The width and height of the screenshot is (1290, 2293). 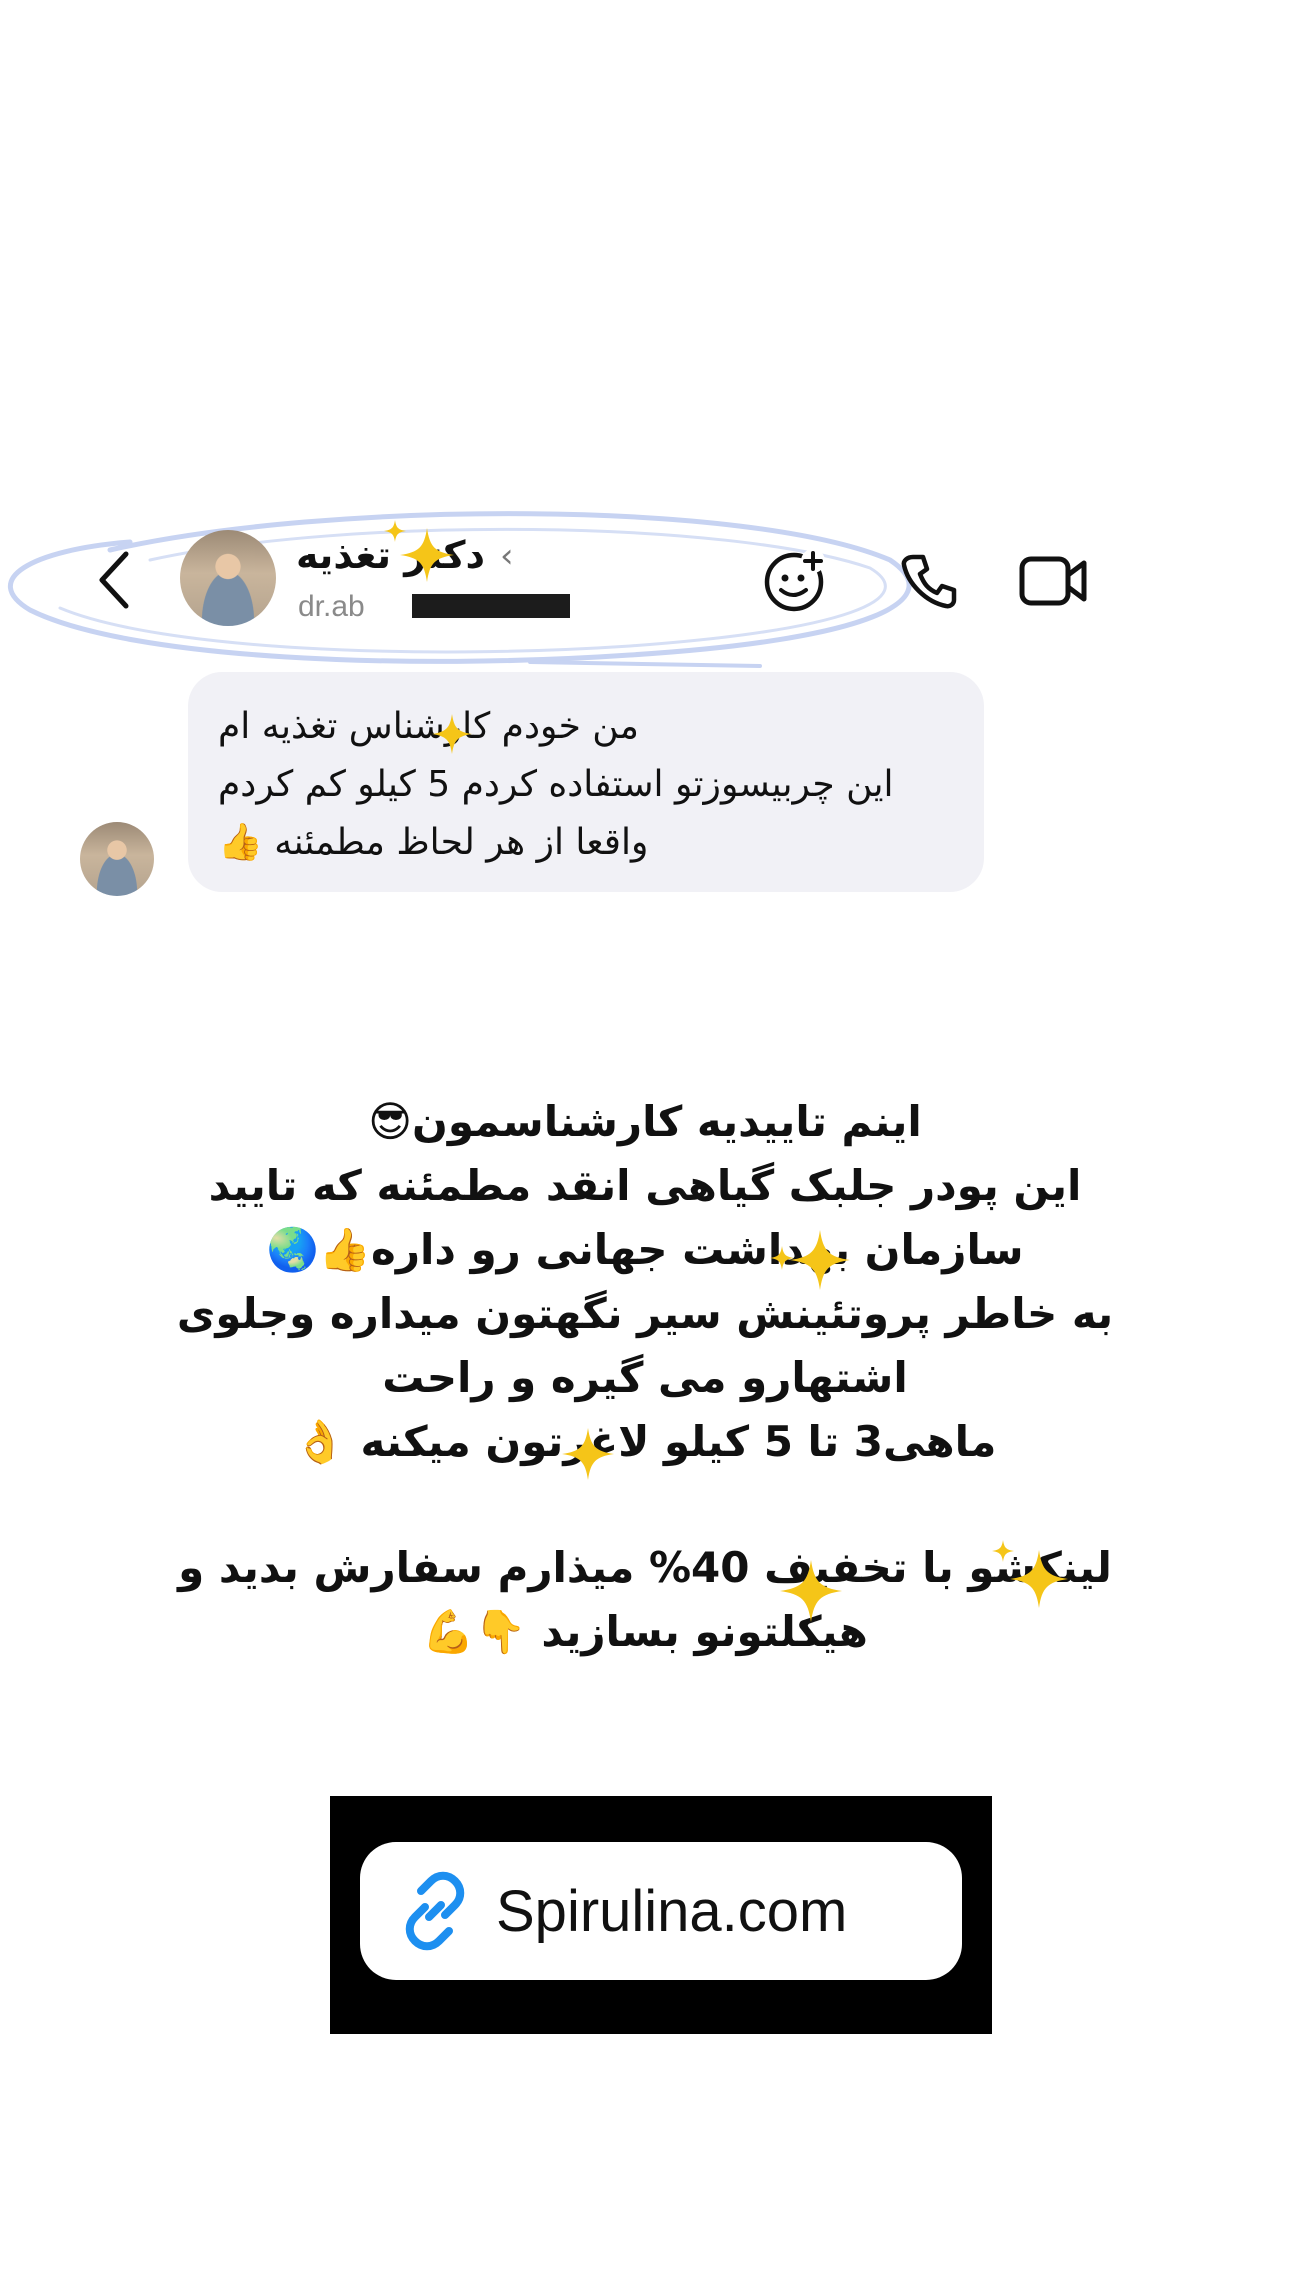 I want to click on caption-line-8: هیکلتونو بسازید 👇💪, so click(x=645, y=1631).